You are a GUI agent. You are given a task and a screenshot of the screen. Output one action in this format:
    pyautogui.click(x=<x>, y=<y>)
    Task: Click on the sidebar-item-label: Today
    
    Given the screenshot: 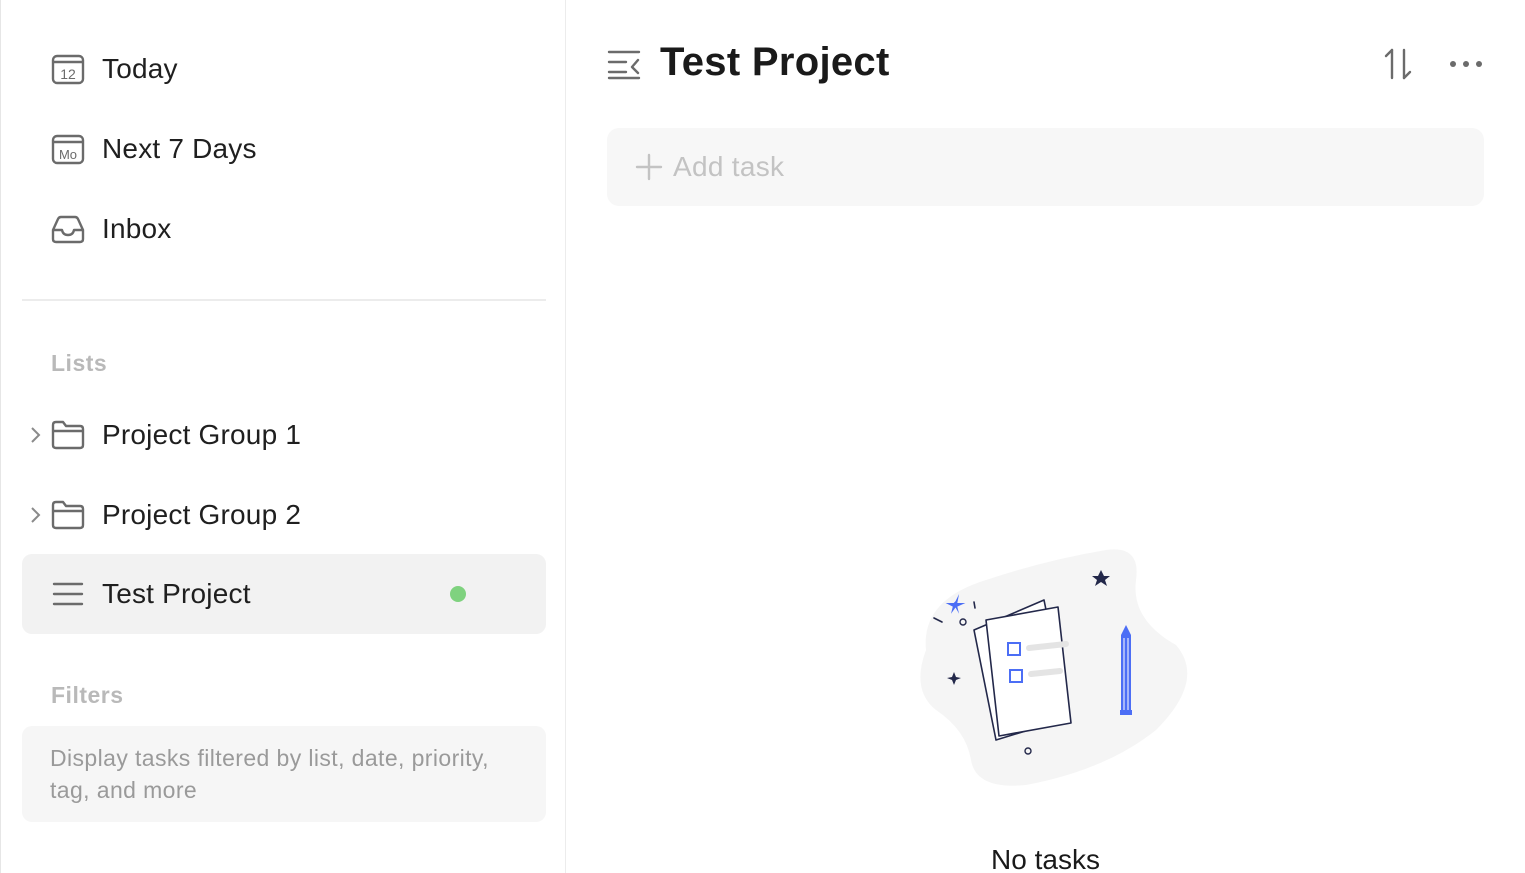 What is the action you would take?
    pyautogui.click(x=140, y=68)
    